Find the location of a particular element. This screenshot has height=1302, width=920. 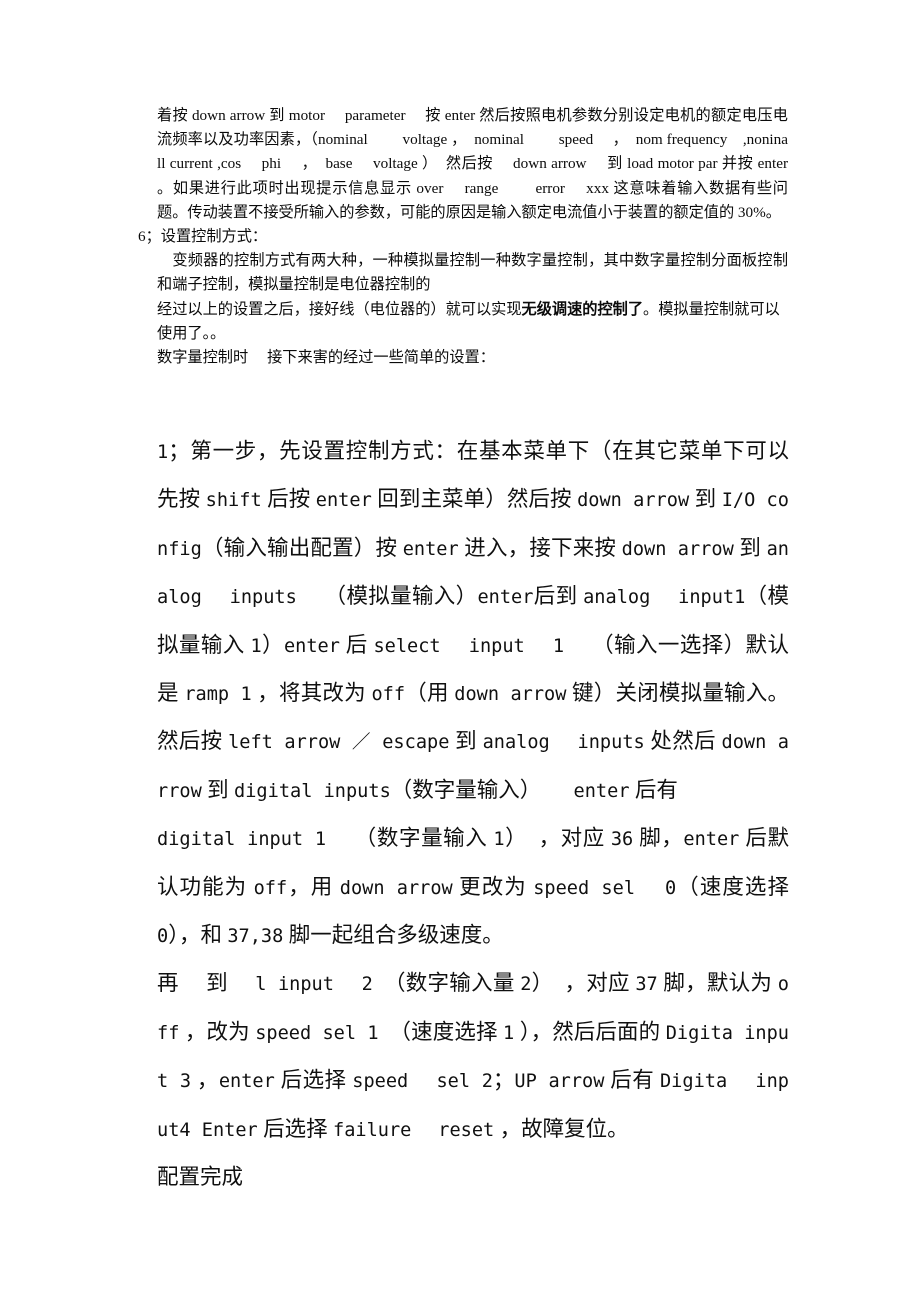

paragraph-config-complete: 配置完成 is located at coordinates (200, 1177).